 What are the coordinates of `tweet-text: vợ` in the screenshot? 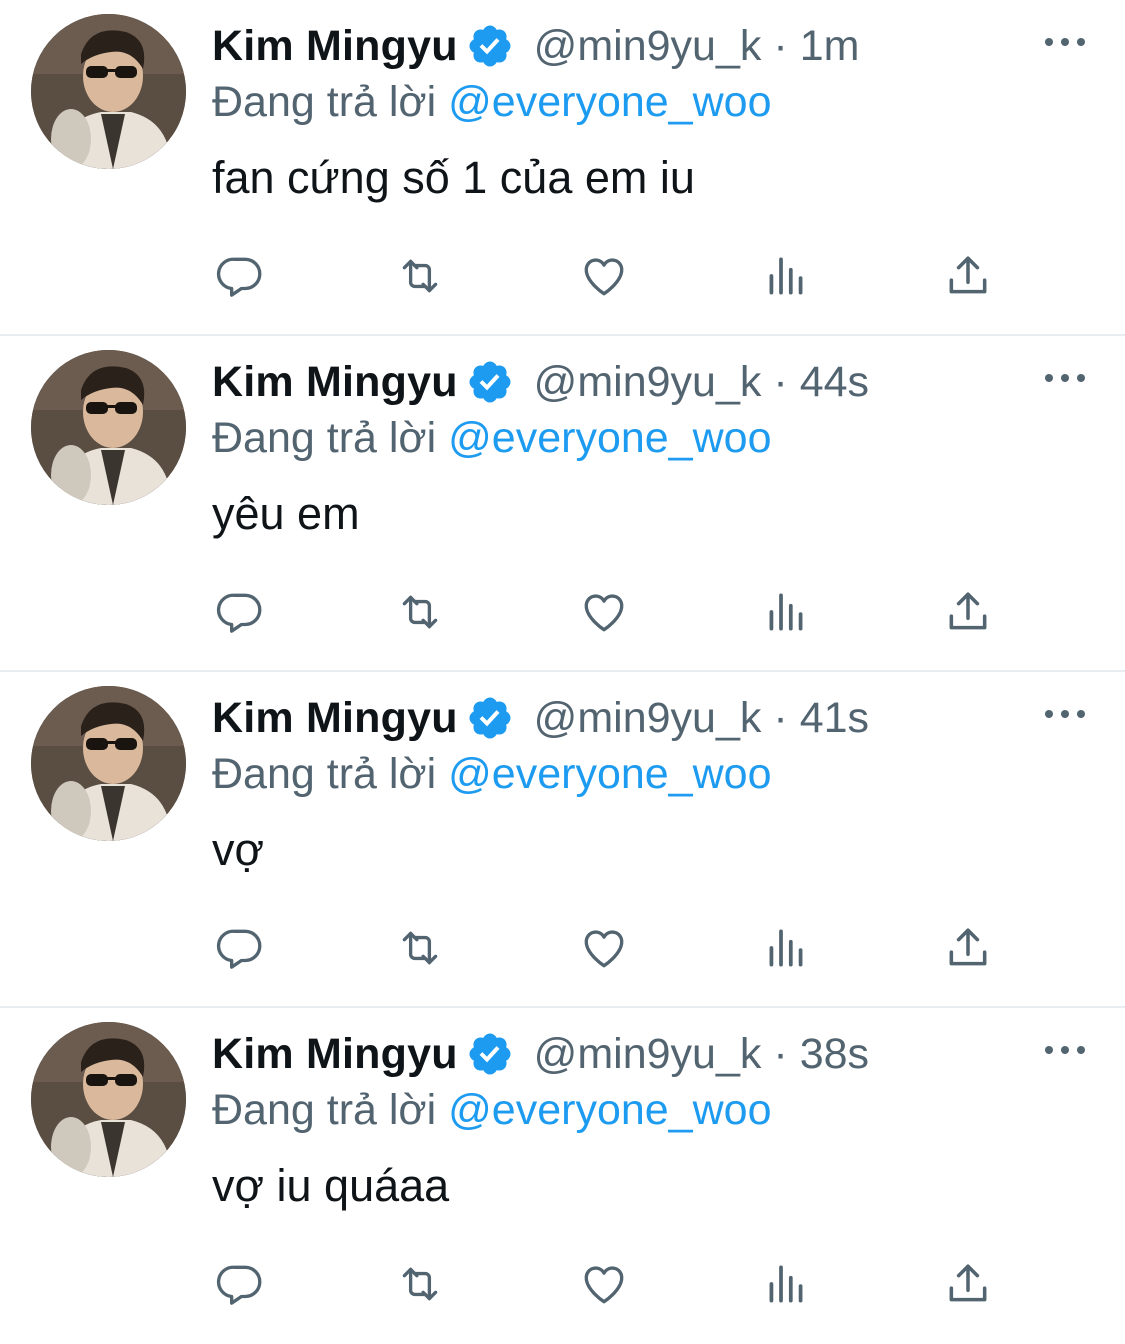 It's located at (238, 849).